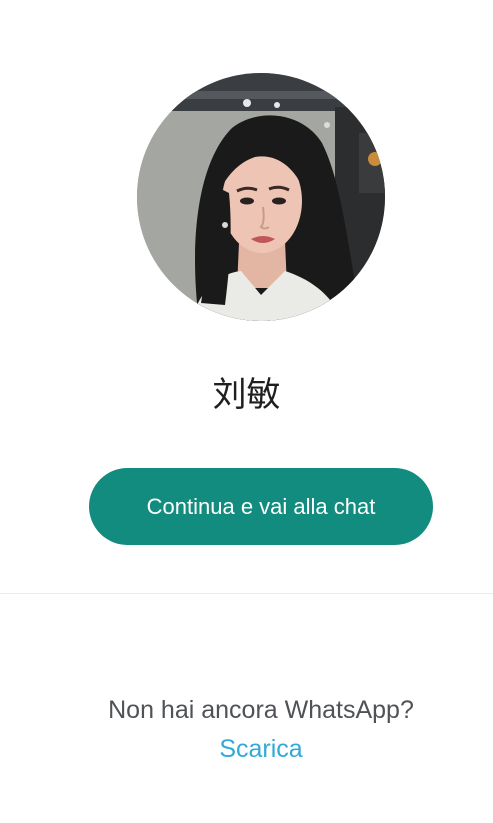 The width and height of the screenshot is (493, 823). What do you see at coordinates (246, 593) in the screenshot?
I see `section-divider` at bounding box center [246, 593].